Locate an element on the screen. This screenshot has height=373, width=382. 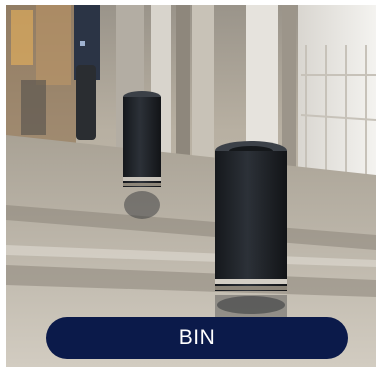
label-text: BIN is located at coordinates (197, 337).